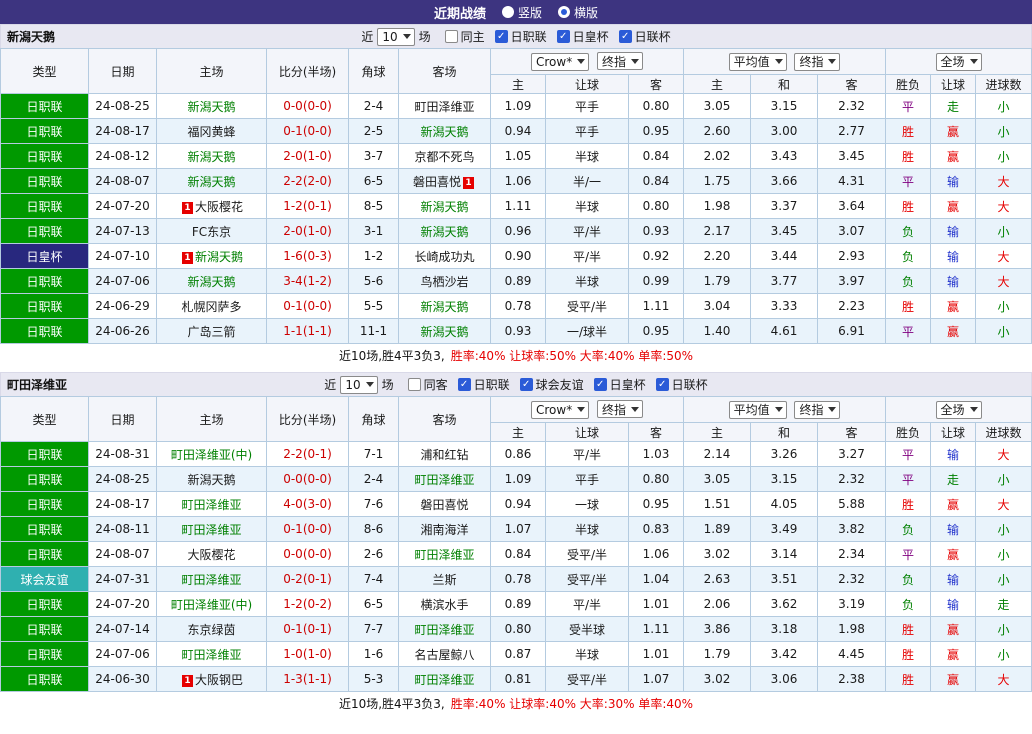 The image size is (1032, 734). Describe the element at coordinates (211, 307) in the screenshot. I see `team-name: 札幌冈萨多` at that location.